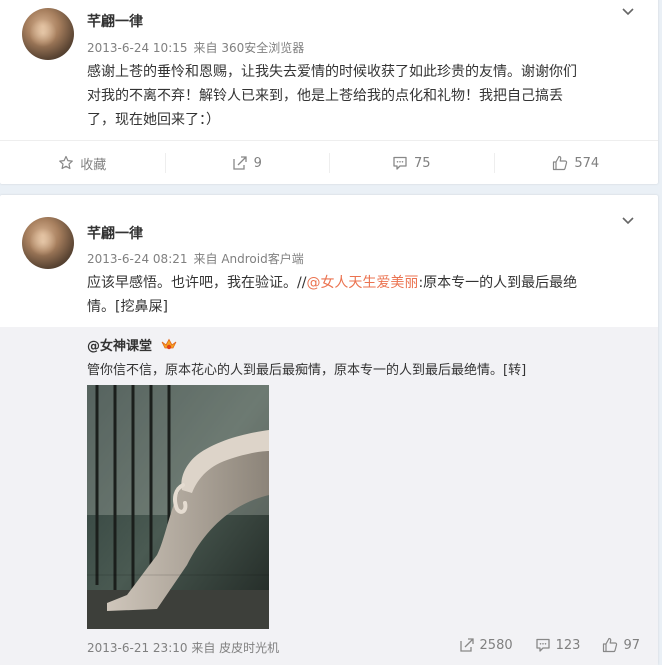 The width and height of the screenshot is (662, 665). Describe the element at coordinates (411, 163) in the screenshot. I see `comment-button: 75` at that location.